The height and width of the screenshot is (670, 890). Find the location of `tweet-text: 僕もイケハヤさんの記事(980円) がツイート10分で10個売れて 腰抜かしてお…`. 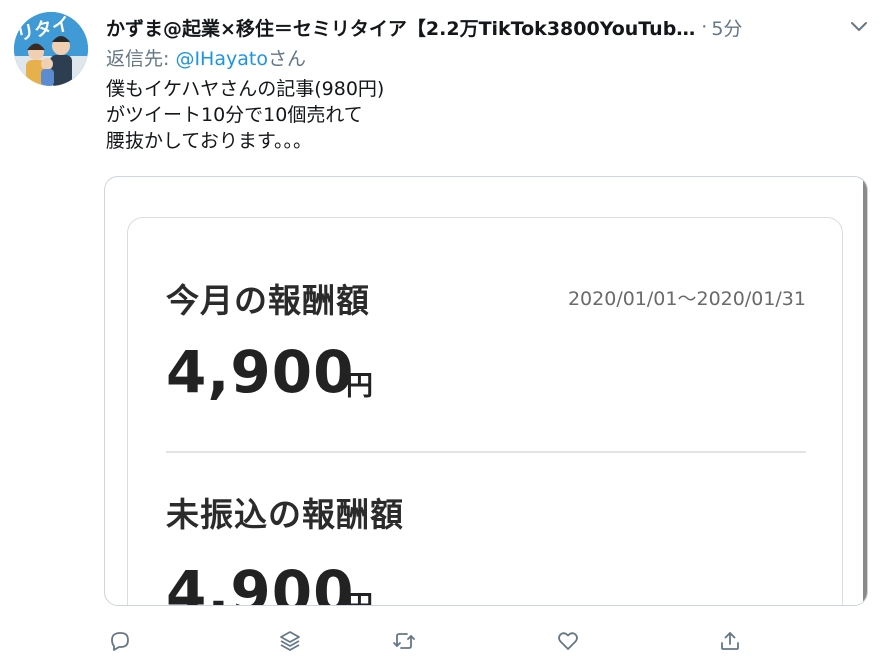

tweet-text: 僕もイケハヤさんの記事(980円) がツイート10分で10個売れて 腰抜かしてお… is located at coordinates (245, 115).